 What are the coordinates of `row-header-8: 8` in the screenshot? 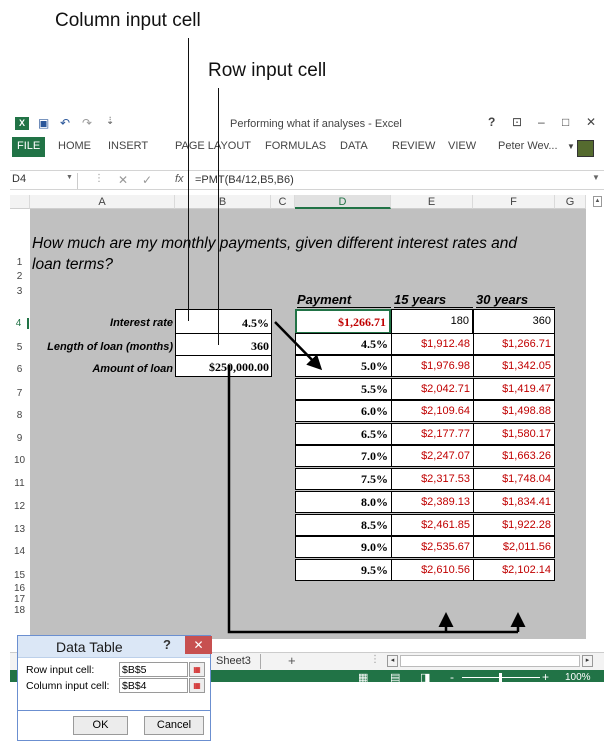 It's located at (19, 415).